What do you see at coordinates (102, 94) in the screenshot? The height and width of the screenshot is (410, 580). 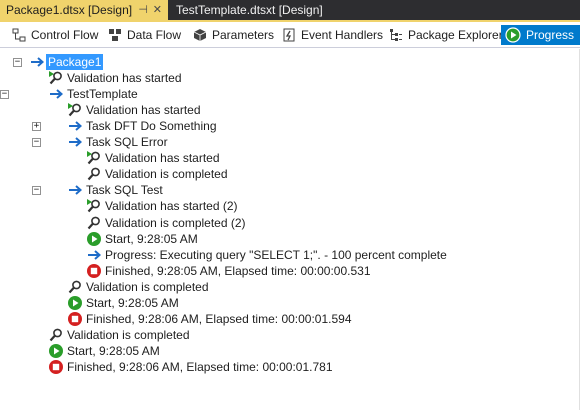 I see `tree-node-label: TestTemplate` at bounding box center [102, 94].